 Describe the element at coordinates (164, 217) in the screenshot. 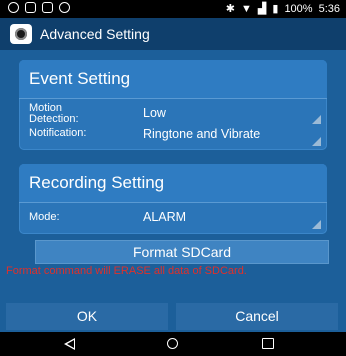

I see `mode-select: ALARM` at that location.